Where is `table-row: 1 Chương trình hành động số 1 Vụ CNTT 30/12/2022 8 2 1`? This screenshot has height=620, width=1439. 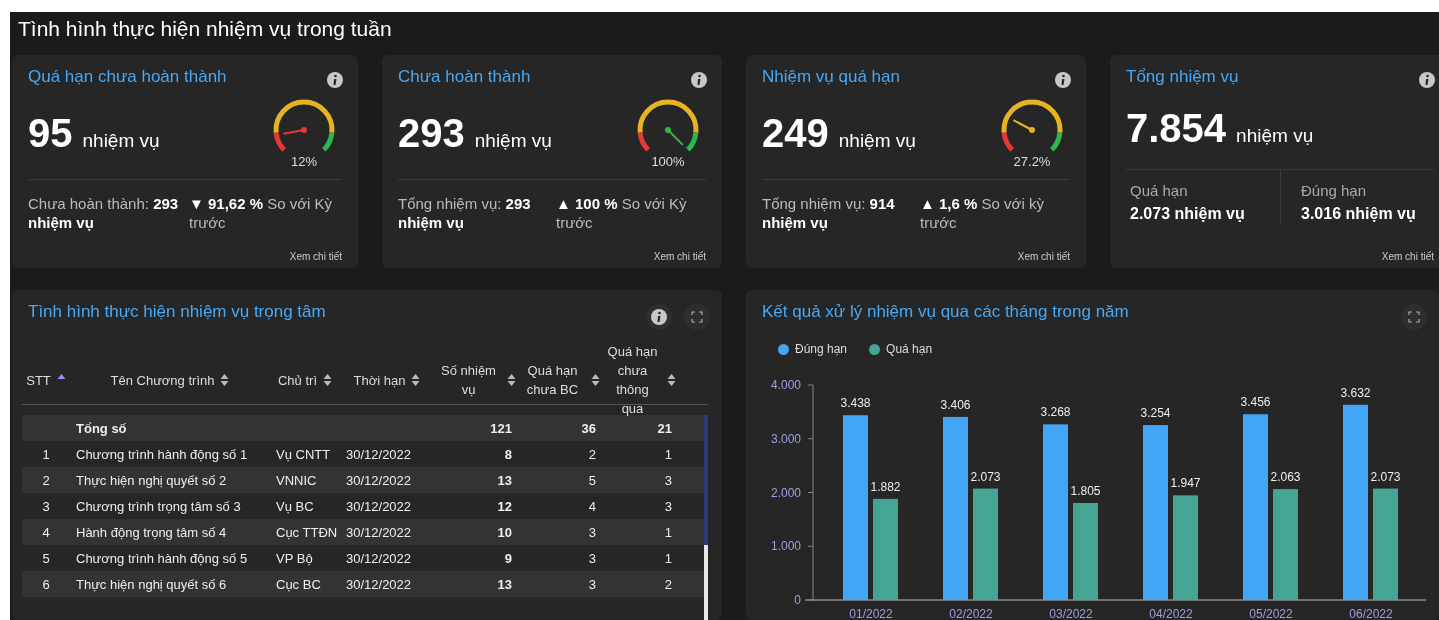 table-row: 1 Chương trình hành động số 1 Vụ CNTT 30/12/2022 8 2 1 is located at coordinates (365, 454).